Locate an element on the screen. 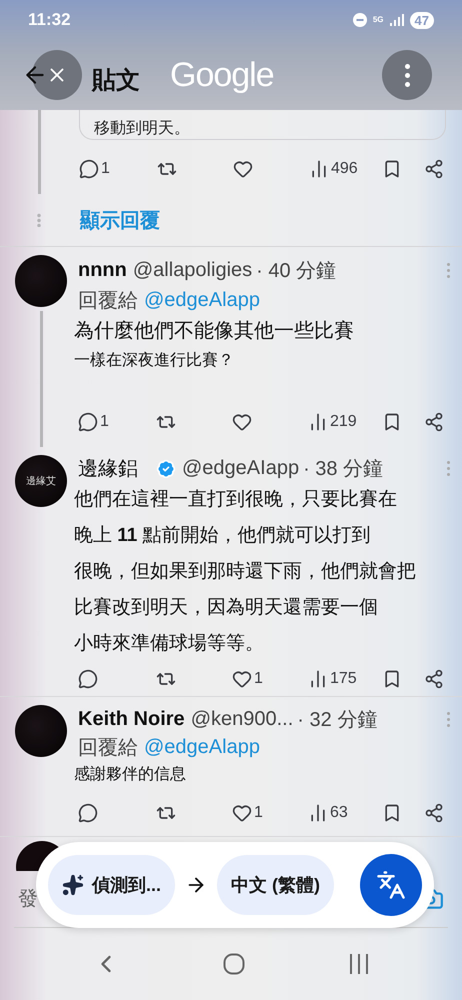 Image resolution: width=462 pixels, height=1000 pixels. sparkle-icon is located at coordinates (73, 885).